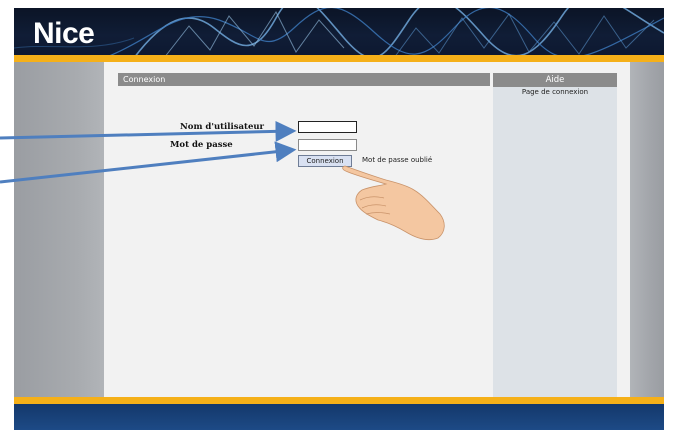  Describe the element at coordinates (59, 229) in the screenshot. I see `left-margin` at that location.